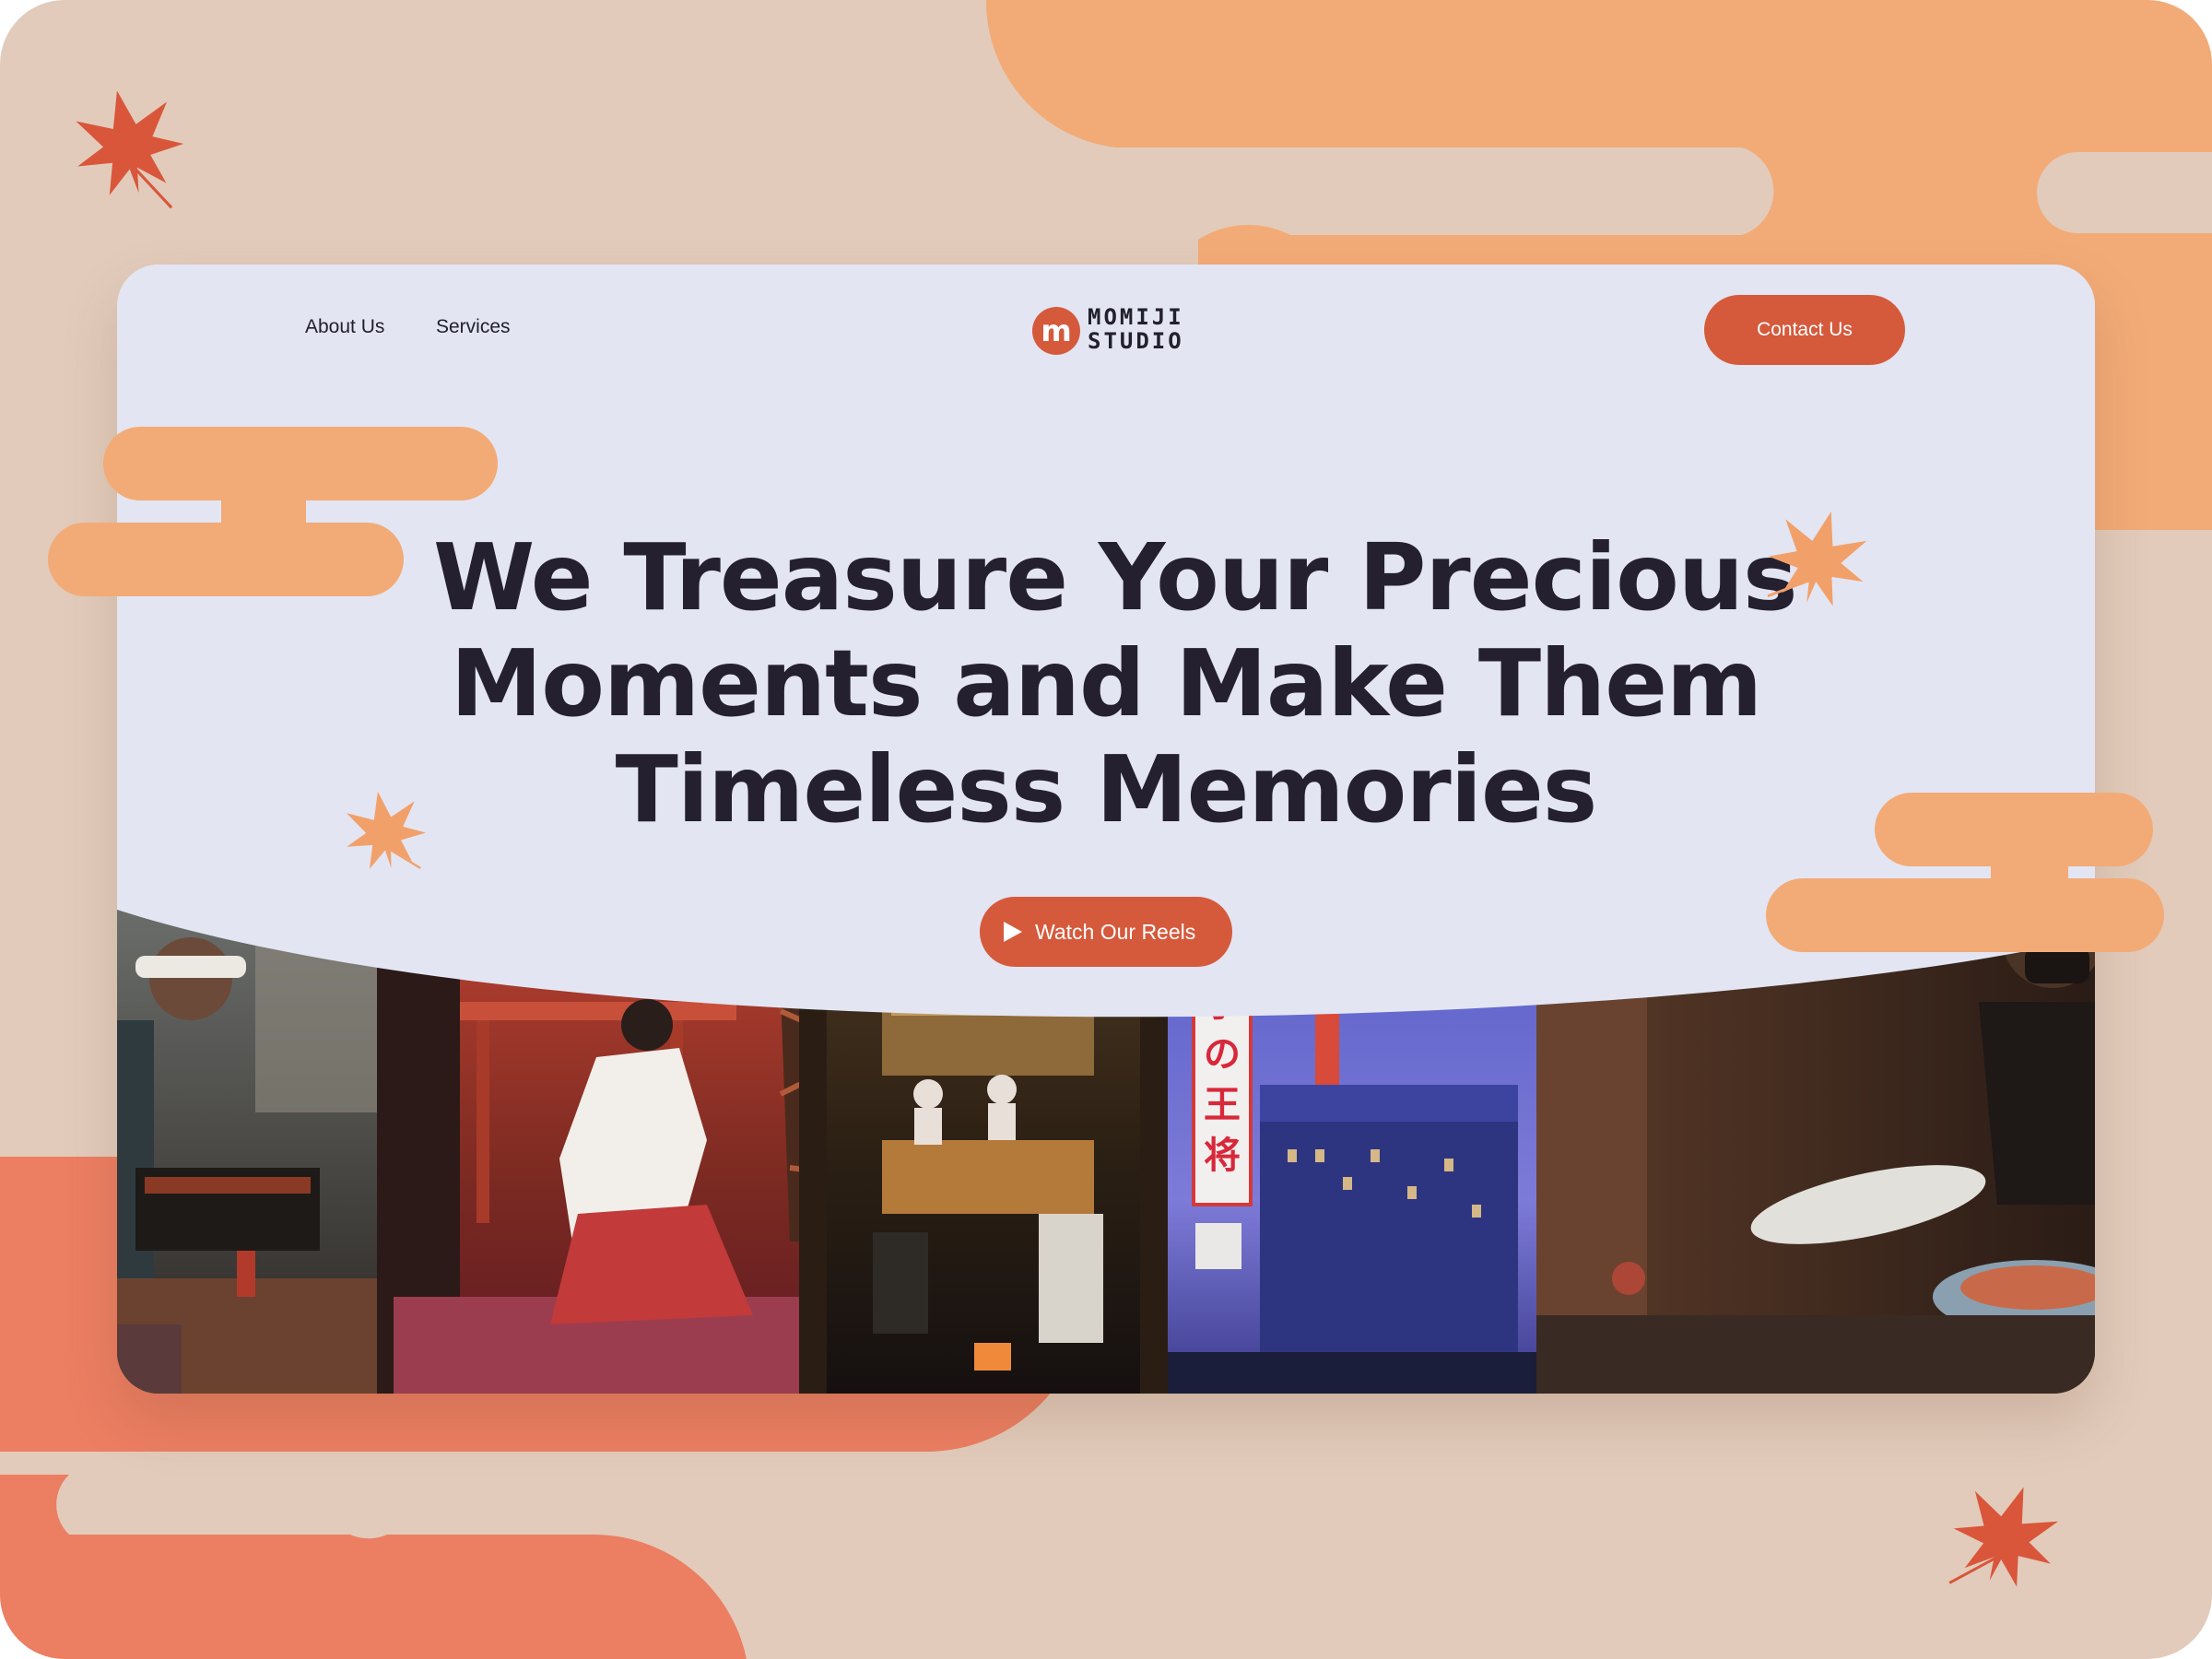  What do you see at coordinates (1136, 317) in the screenshot?
I see `logo-line-1: MOMIJI` at bounding box center [1136, 317].